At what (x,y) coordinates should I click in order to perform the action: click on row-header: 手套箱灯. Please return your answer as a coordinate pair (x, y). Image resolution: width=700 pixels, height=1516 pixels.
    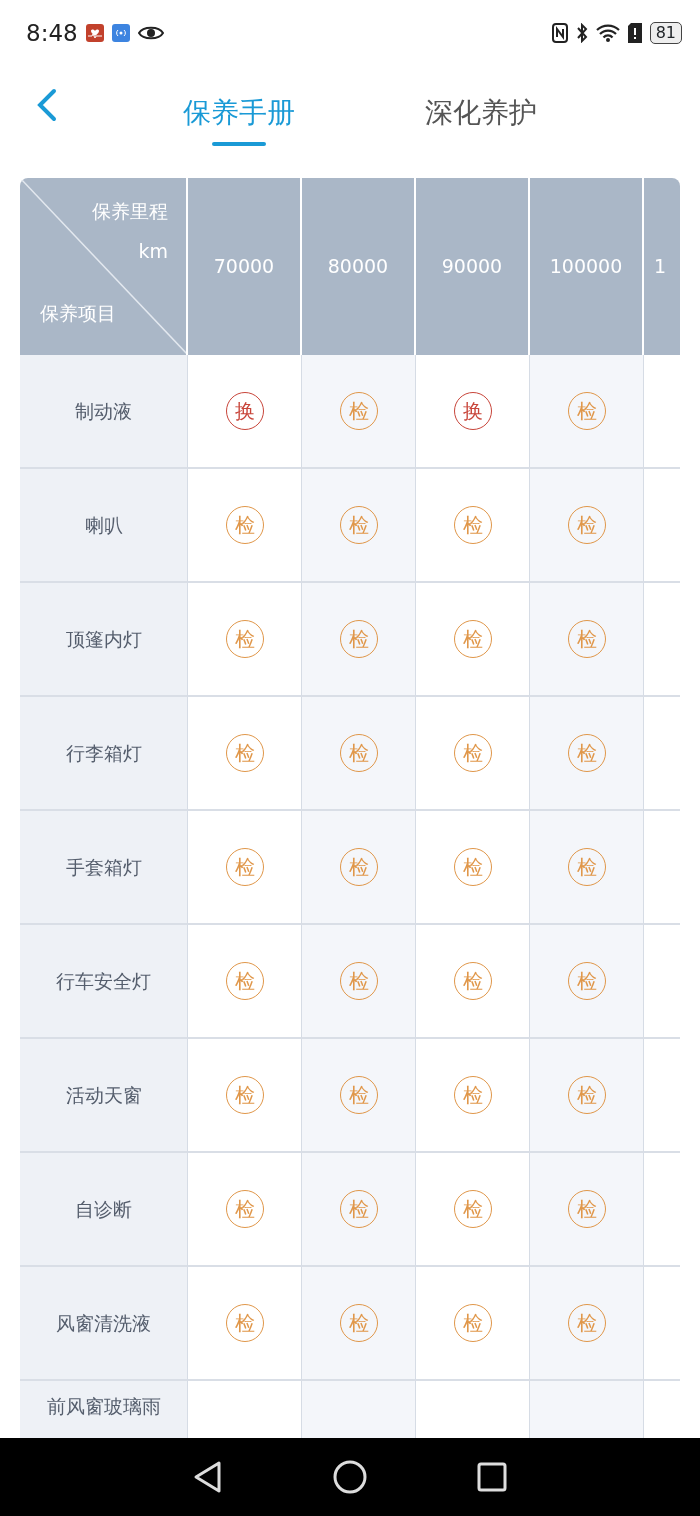
    Looking at the image, I should click on (104, 868).